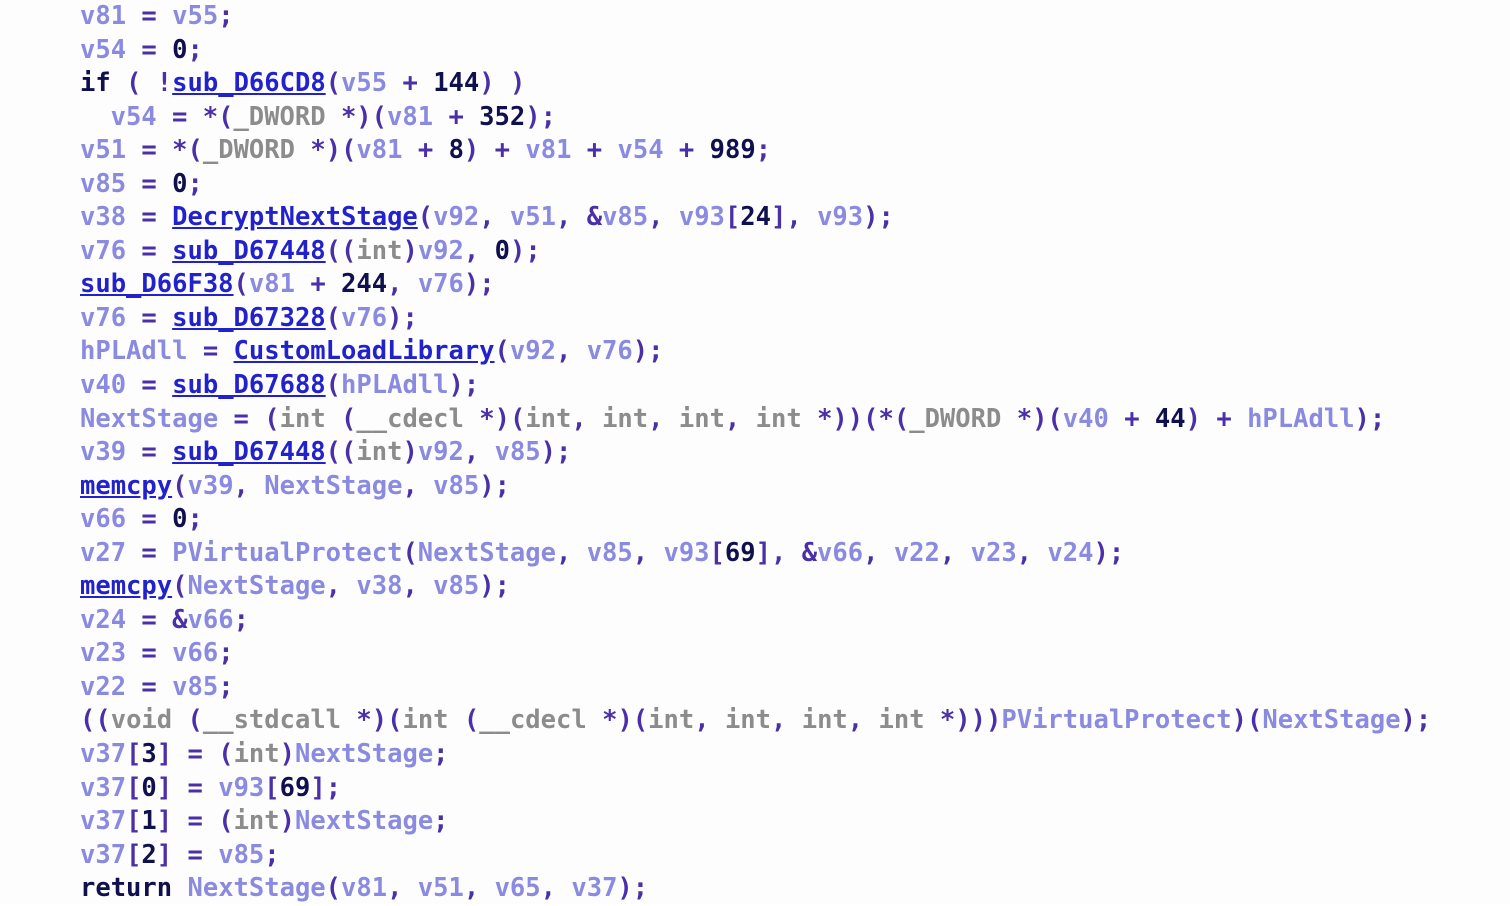 The width and height of the screenshot is (1510, 906). What do you see at coordinates (755, 487) in the screenshot?
I see `code-line: memcpy(v39, NextStage, v85);` at bounding box center [755, 487].